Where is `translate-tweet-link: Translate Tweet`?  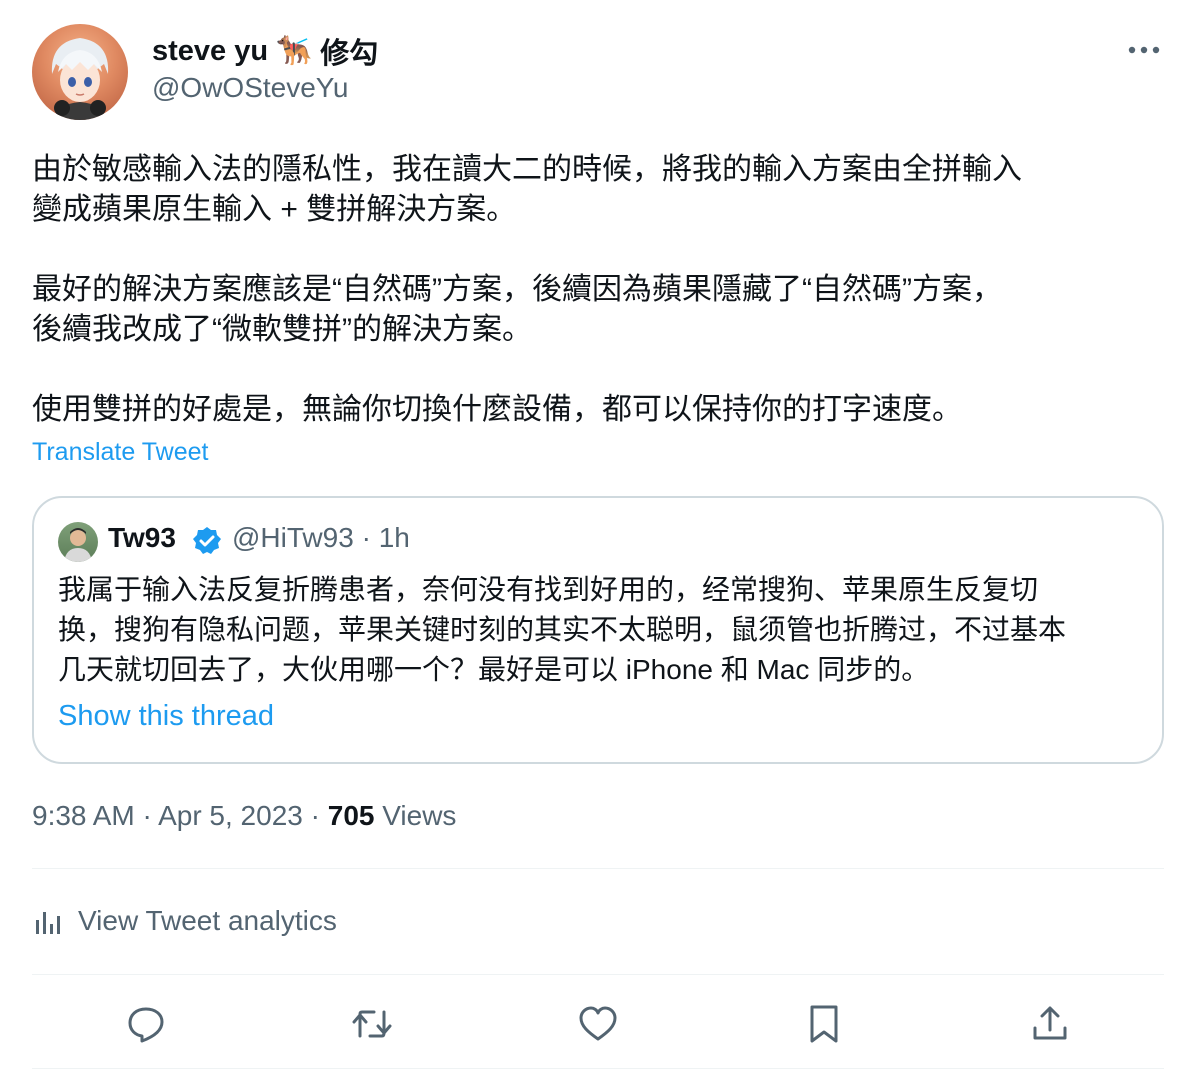 translate-tweet-link: Translate Tweet is located at coordinates (120, 452).